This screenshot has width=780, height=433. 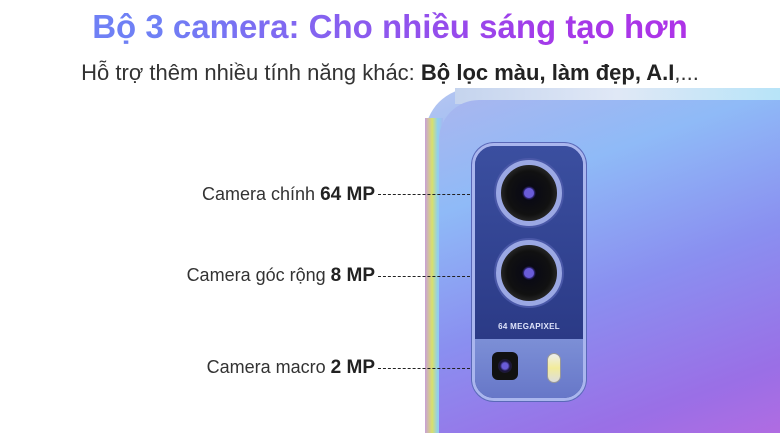 I want to click on label-value: 2 MP, so click(x=352, y=367).